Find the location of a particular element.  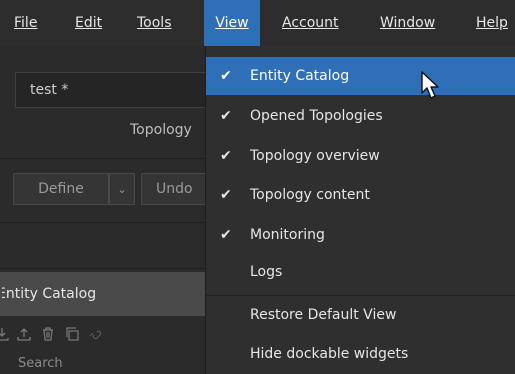

menu-view: View is located at coordinates (232, 23).